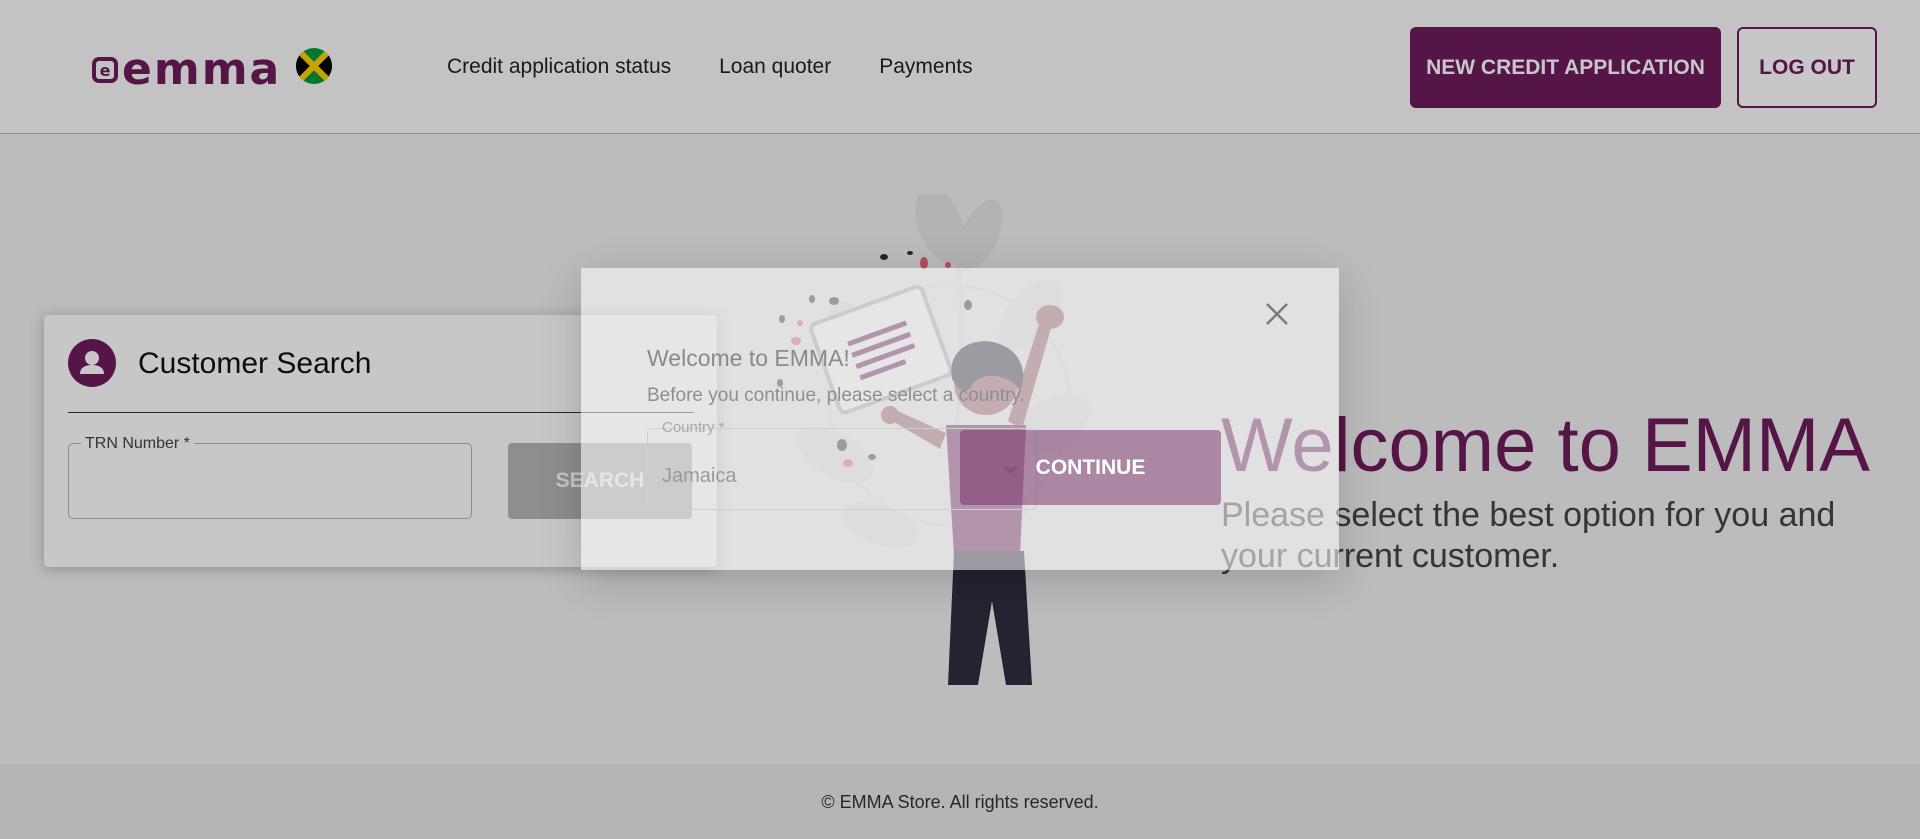  I want to click on dialog-title: Welcome to EMMA!, so click(748, 358).